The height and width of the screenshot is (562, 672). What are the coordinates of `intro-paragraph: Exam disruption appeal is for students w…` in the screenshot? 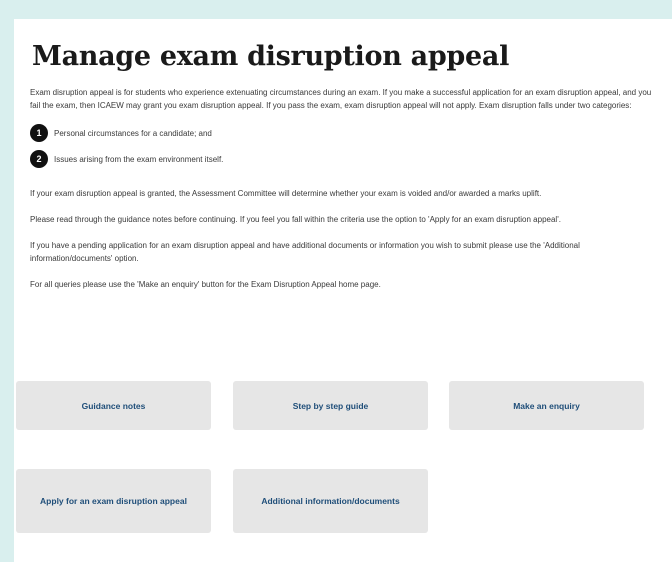 It's located at (341, 99).